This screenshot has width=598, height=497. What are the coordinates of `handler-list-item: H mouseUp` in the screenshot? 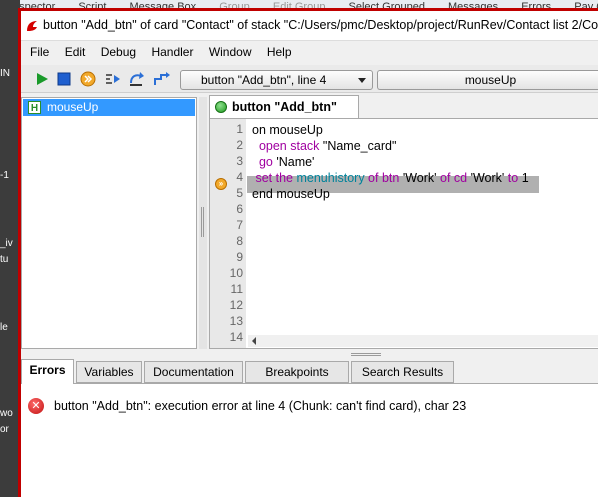 It's located at (109, 107).